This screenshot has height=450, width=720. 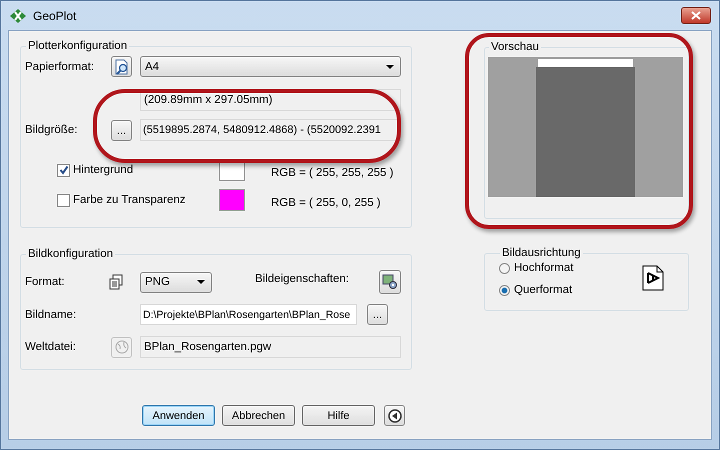 I want to click on window-title: GeoPlot, so click(x=54, y=15).